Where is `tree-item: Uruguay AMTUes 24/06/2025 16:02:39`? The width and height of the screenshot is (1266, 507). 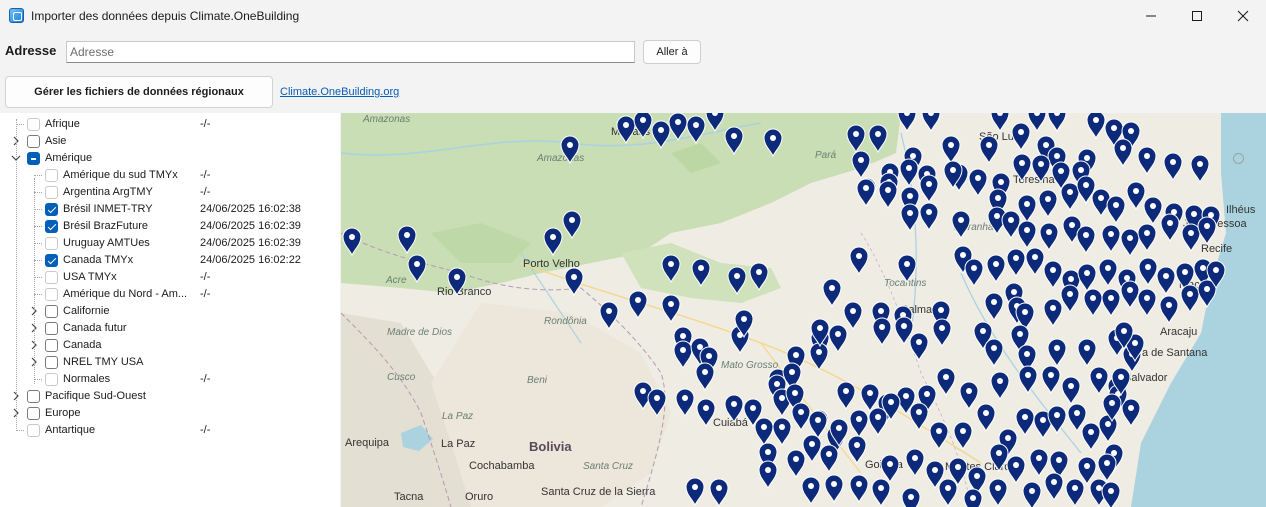 tree-item: Uruguay AMTUes 24/06/2025 16:02:39 is located at coordinates (170, 243).